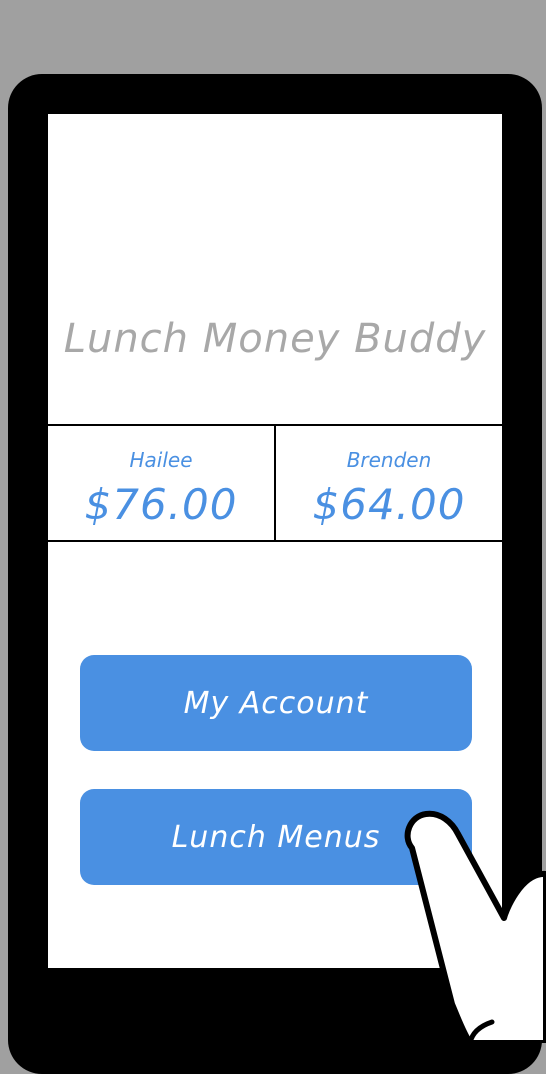  I want to click on child-balance: $64.00, so click(389, 504).